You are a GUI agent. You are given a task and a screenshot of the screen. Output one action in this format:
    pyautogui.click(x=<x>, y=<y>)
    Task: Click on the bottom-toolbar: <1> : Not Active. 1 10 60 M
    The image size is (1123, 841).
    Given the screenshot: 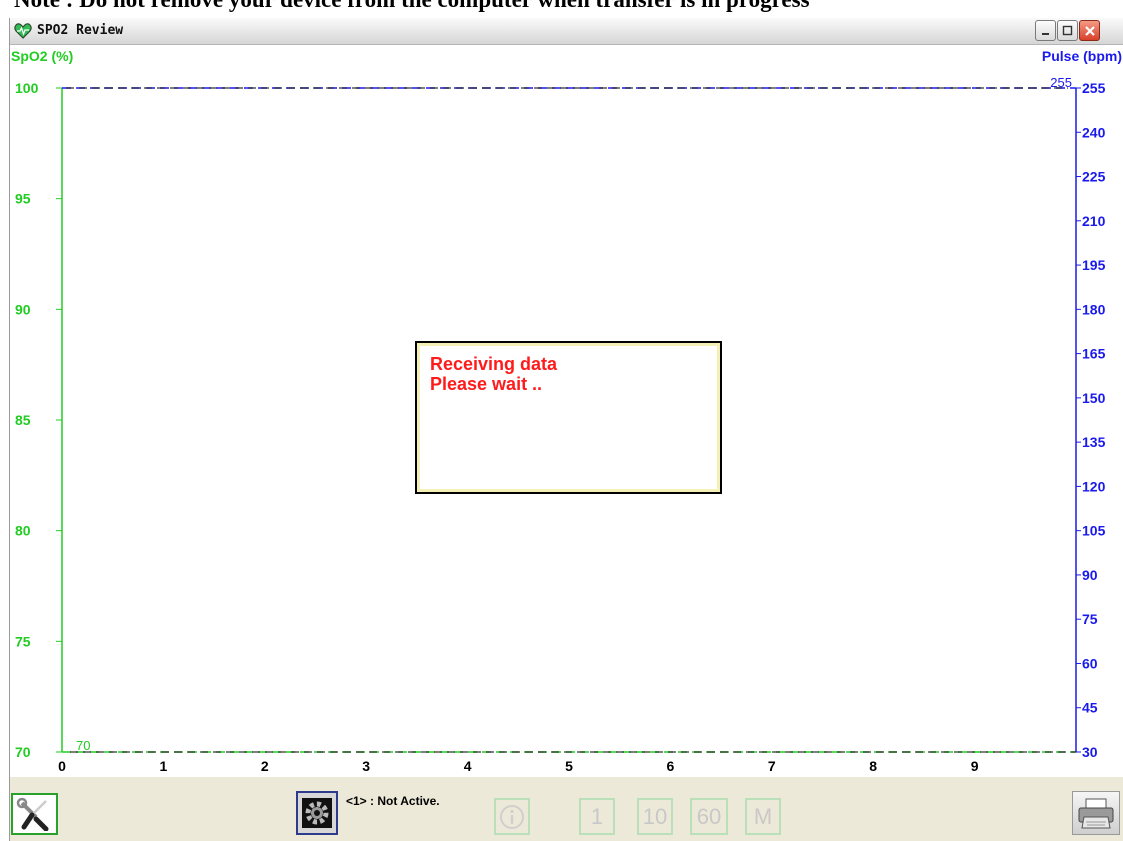 What is the action you would take?
    pyautogui.click(x=566, y=809)
    